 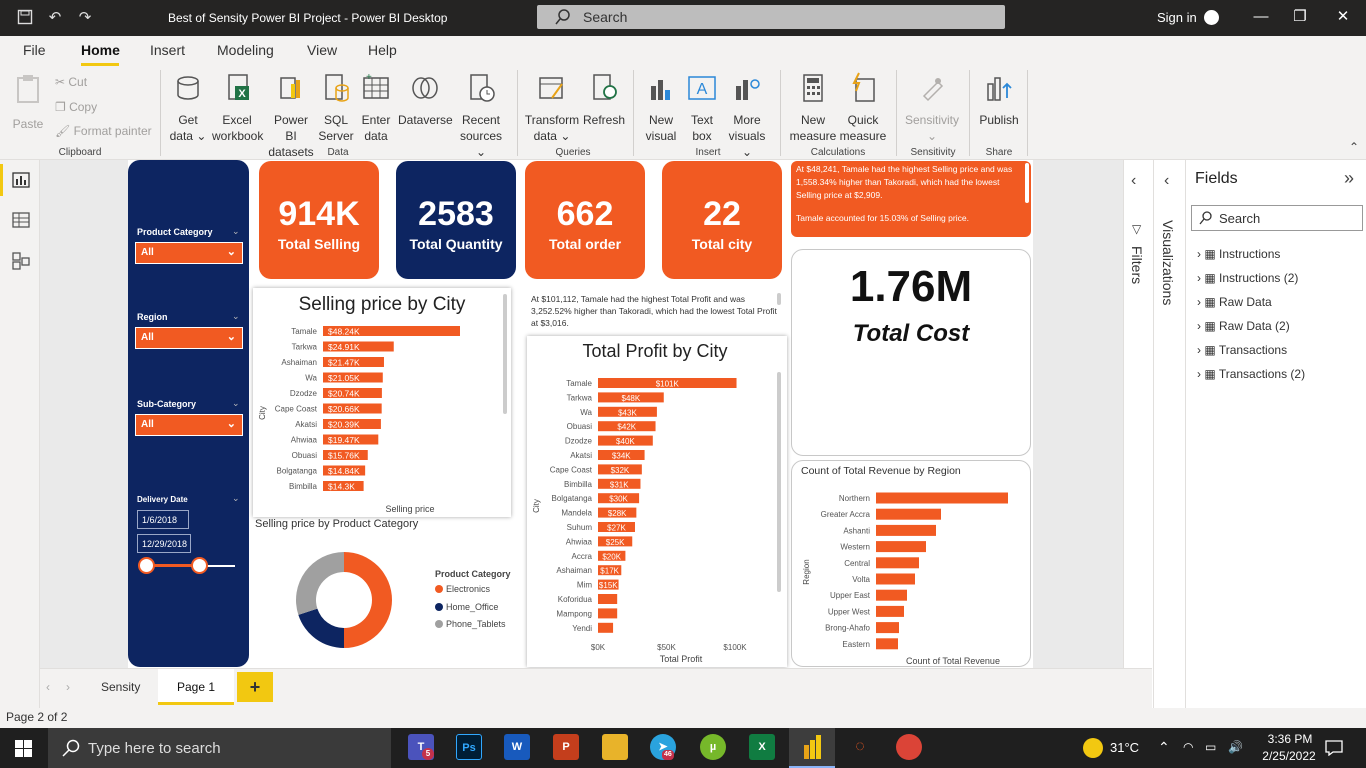 What do you see at coordinates (1234, 302) in the screenshot?
I see `field-table-item: › ▦ Raw Data` at bounding box center [1234, 302].